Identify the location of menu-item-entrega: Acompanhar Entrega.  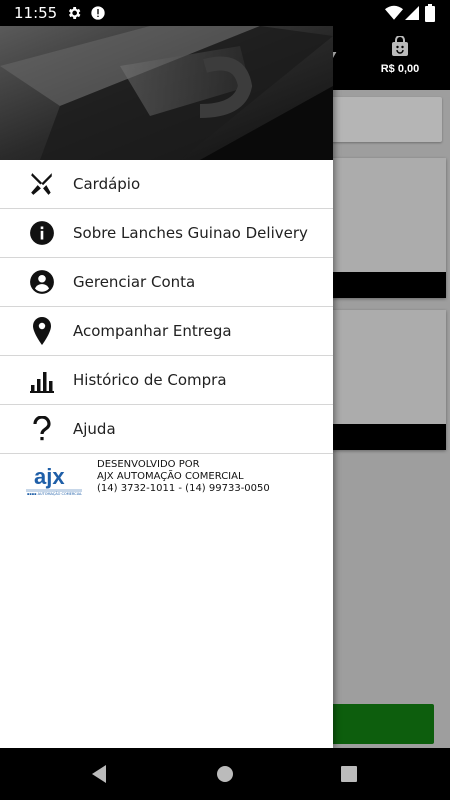
(166, 331).